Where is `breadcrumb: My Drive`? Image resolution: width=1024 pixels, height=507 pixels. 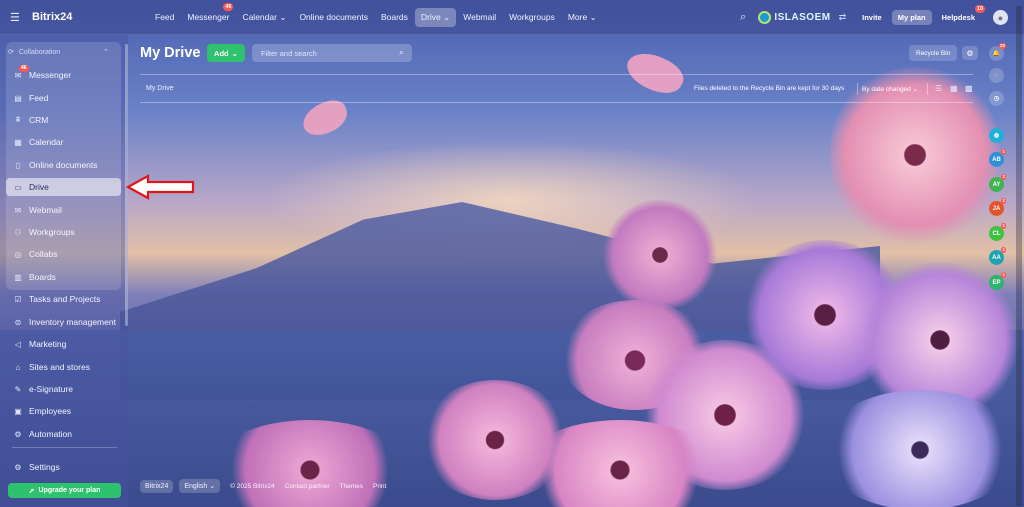
breadcrumb: My Drive is located at coordinates (160, 88).